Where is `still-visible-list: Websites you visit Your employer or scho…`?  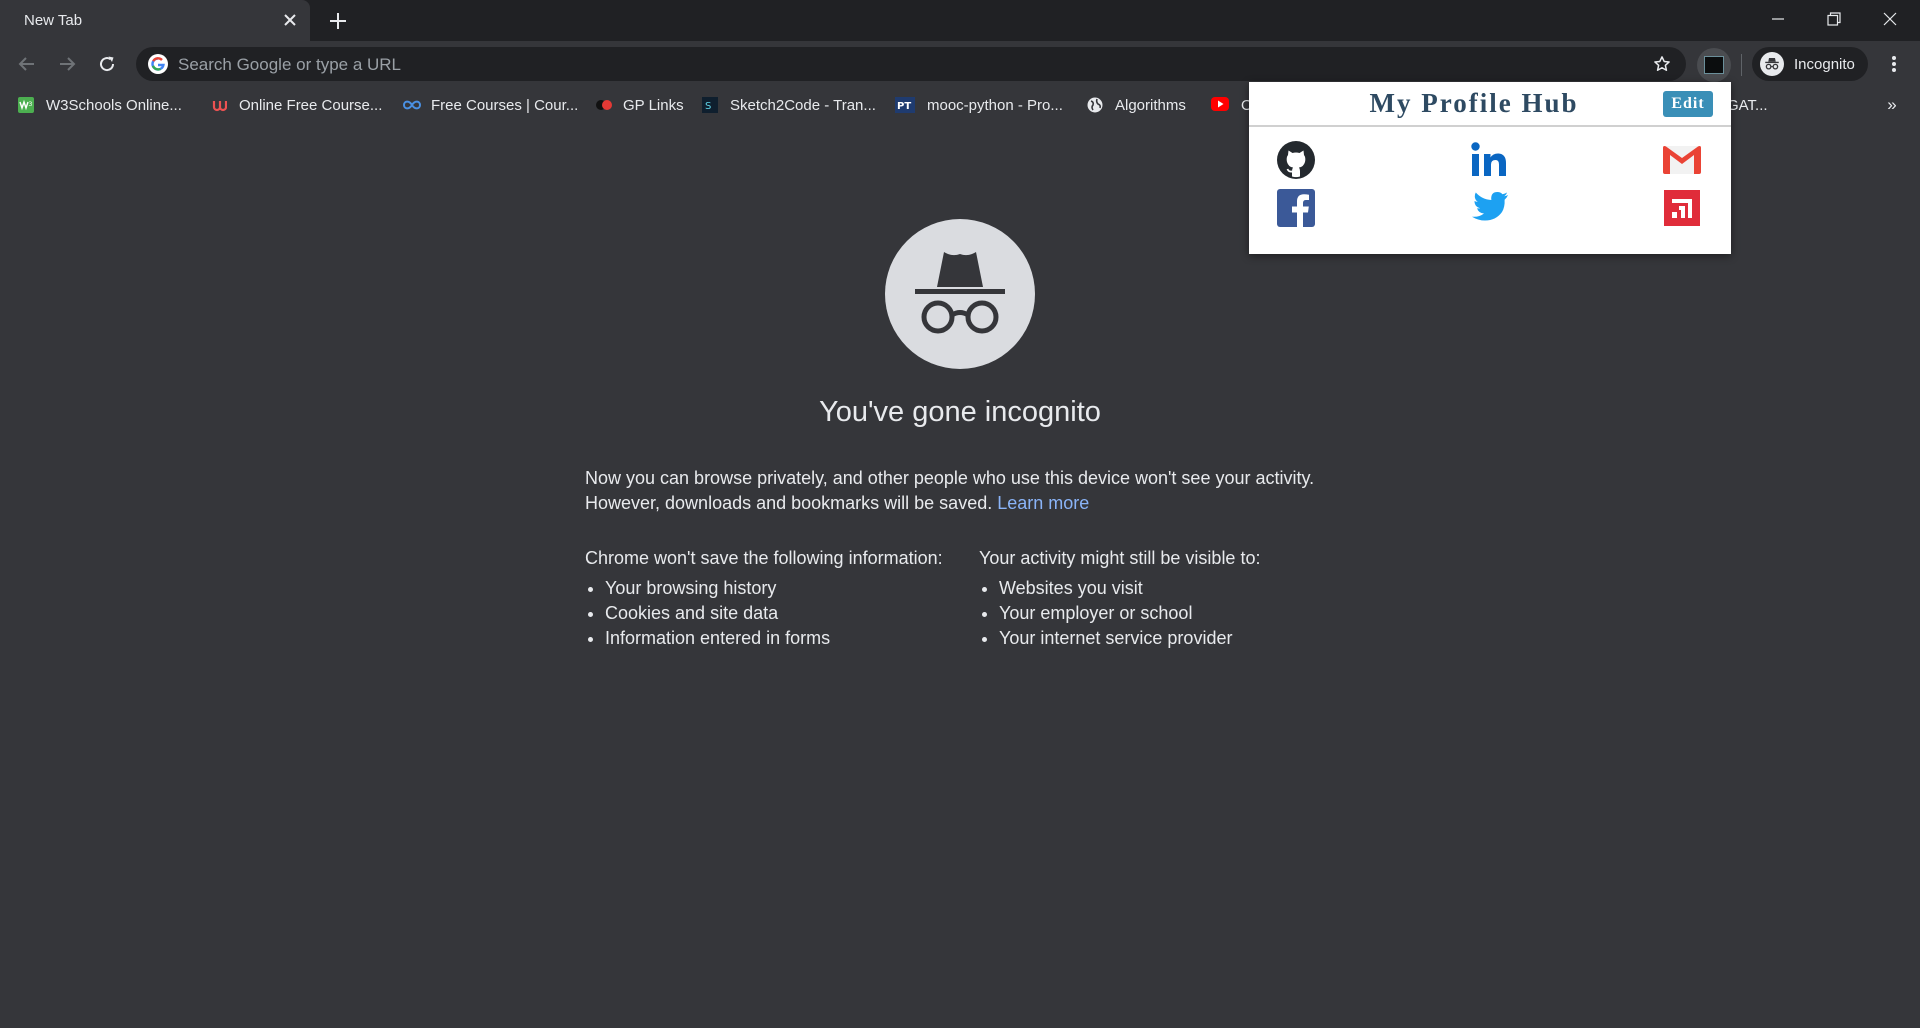
still-visible-list: Websites you visit Your employer or scho… is located at coordinates (1174, 613).